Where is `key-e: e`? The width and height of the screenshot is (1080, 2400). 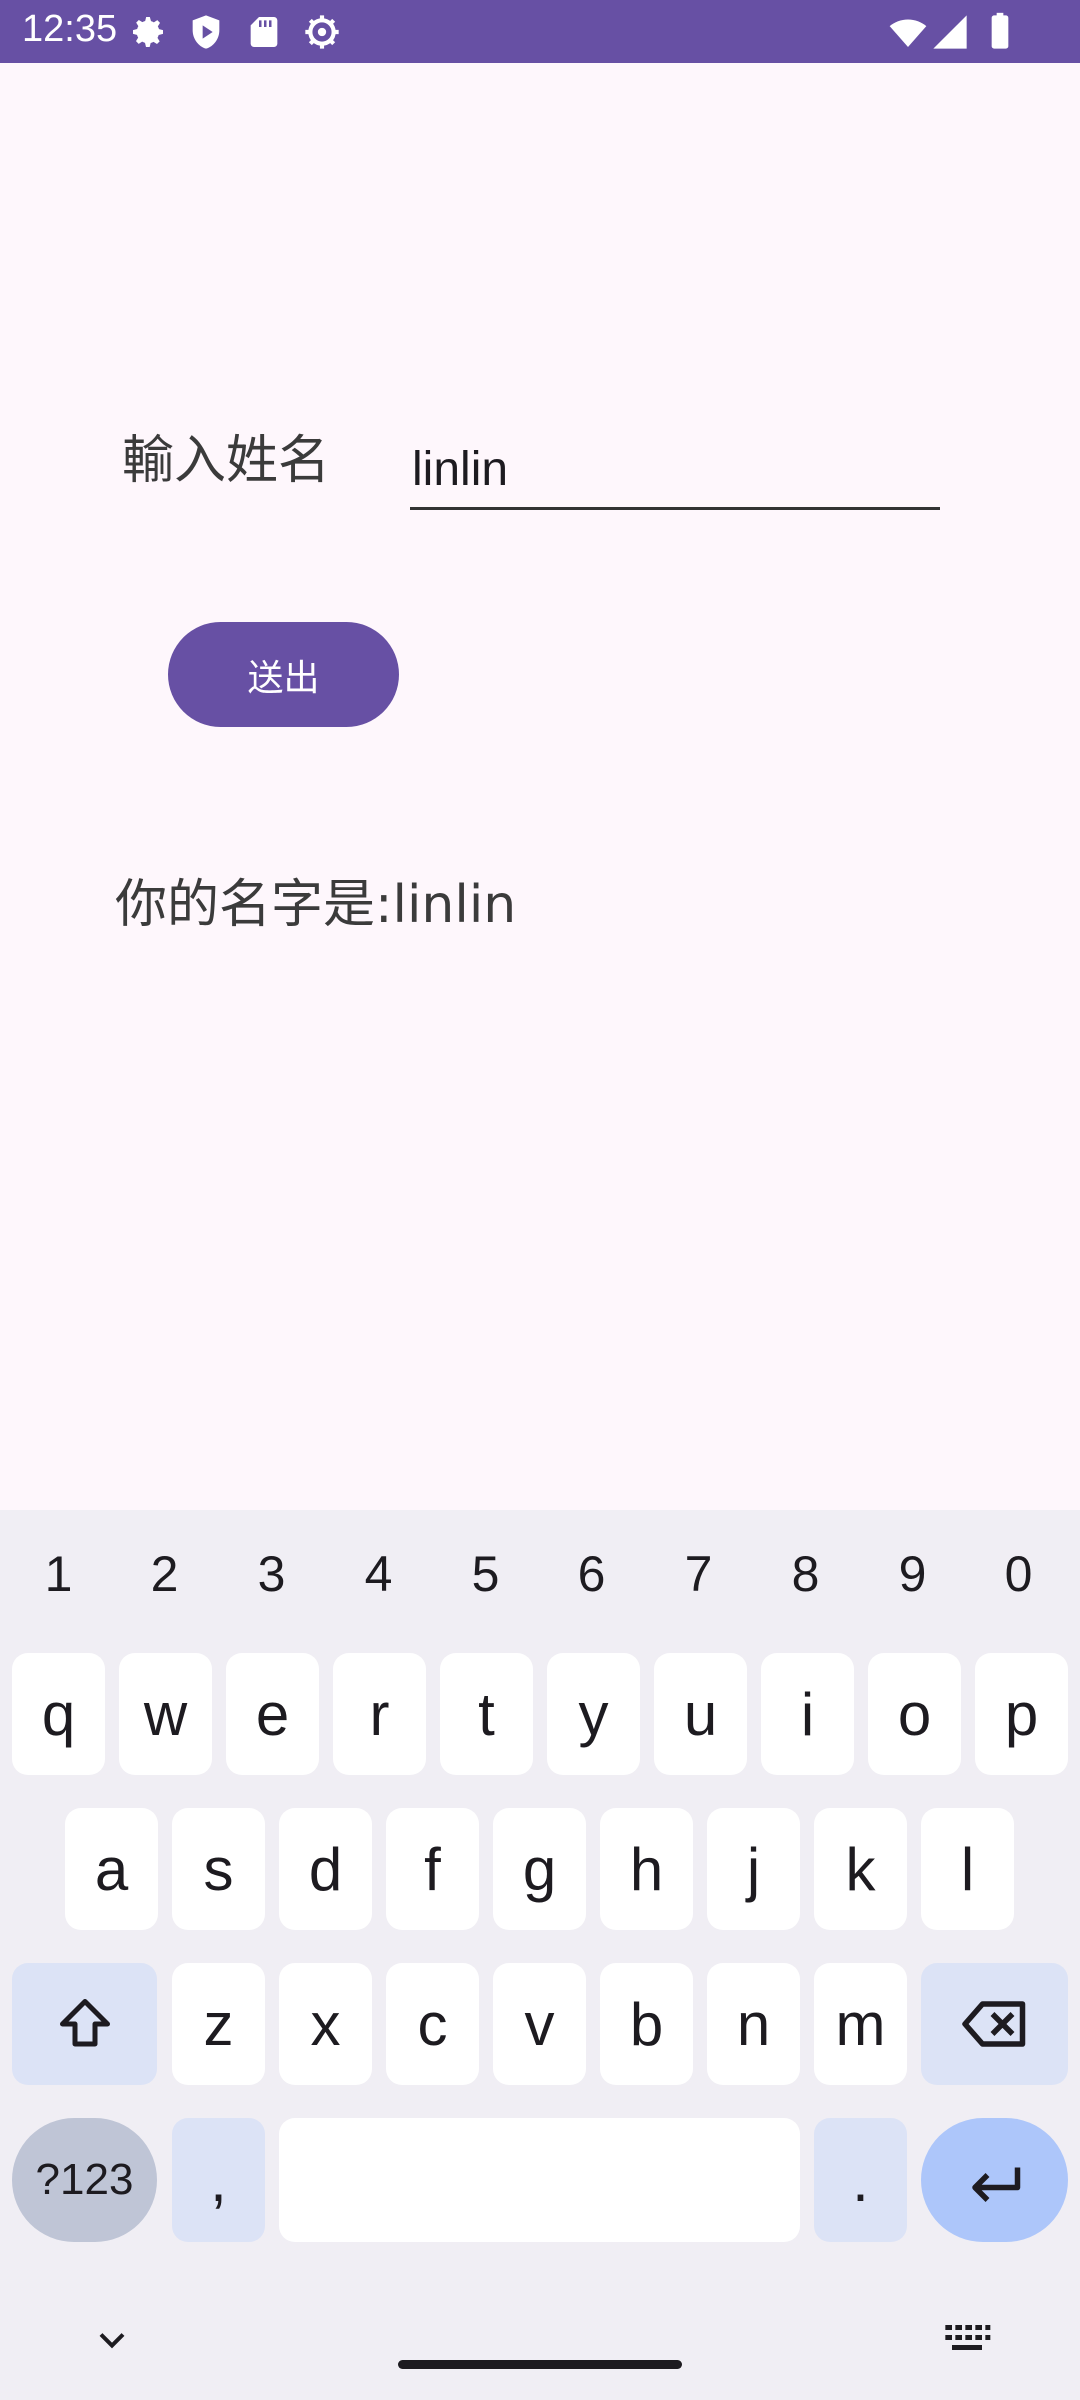
key-e: e is located at coordinates (272, 1714).